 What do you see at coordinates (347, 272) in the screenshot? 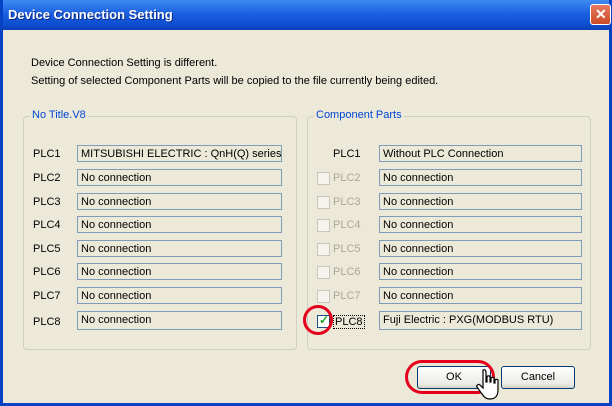
I see `right-plc-label: PLC6` at bounding box center [347, 272].